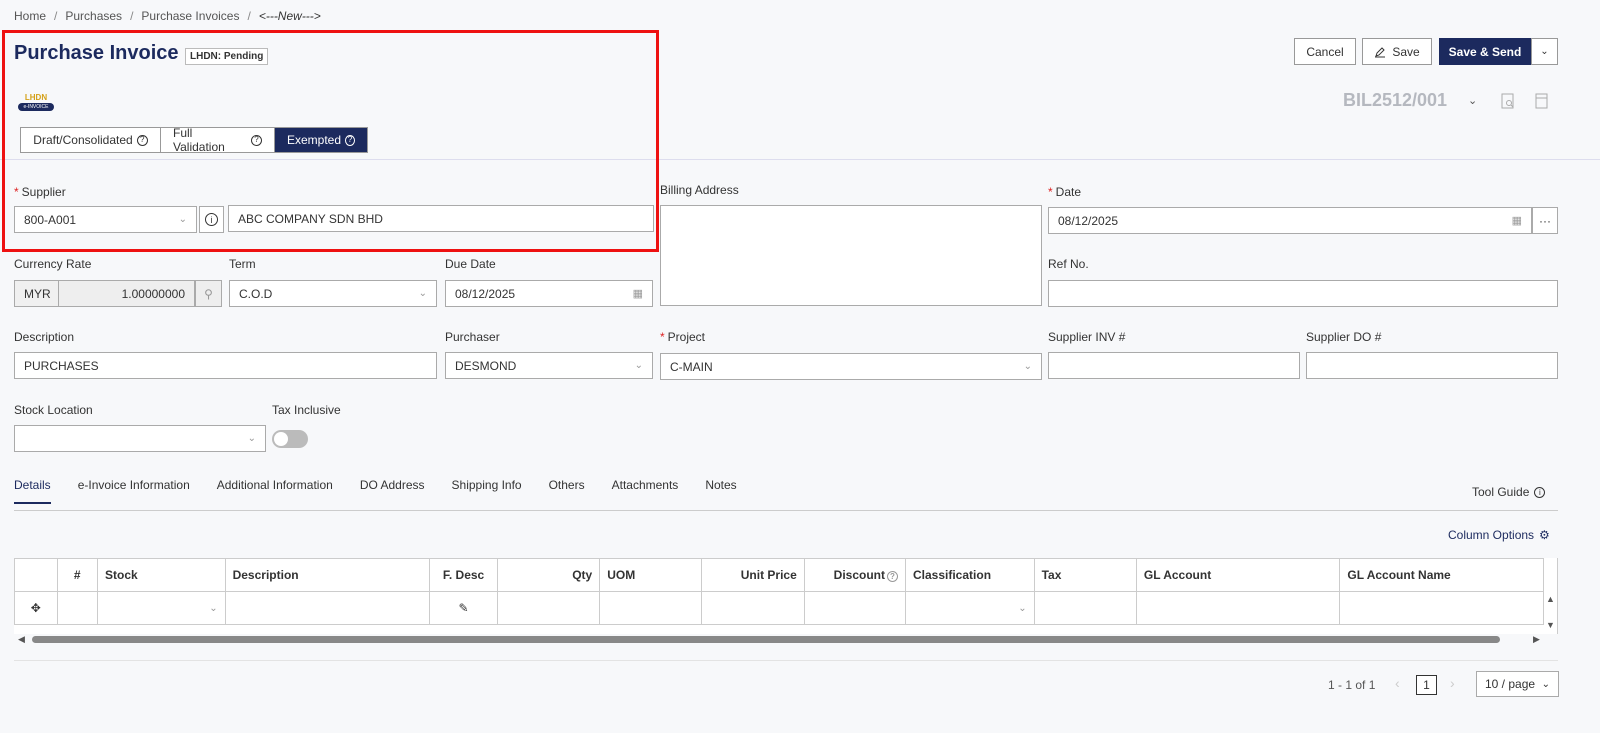 The width and height of the screenshot is (1600, 733). What do you see at coordinates (1397, 683) in the screenshot?
I see `prev-page-button: ‹` at bounding box center [1397, 683].